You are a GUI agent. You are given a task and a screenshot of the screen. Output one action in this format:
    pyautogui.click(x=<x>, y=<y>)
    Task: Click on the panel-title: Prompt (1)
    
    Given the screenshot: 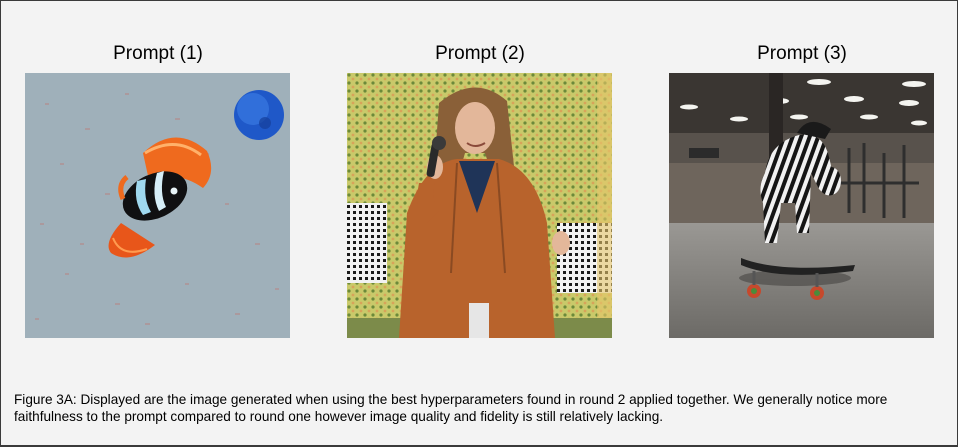 What is the action you would take?
    pyautogui.click(x=158, y=53)
    